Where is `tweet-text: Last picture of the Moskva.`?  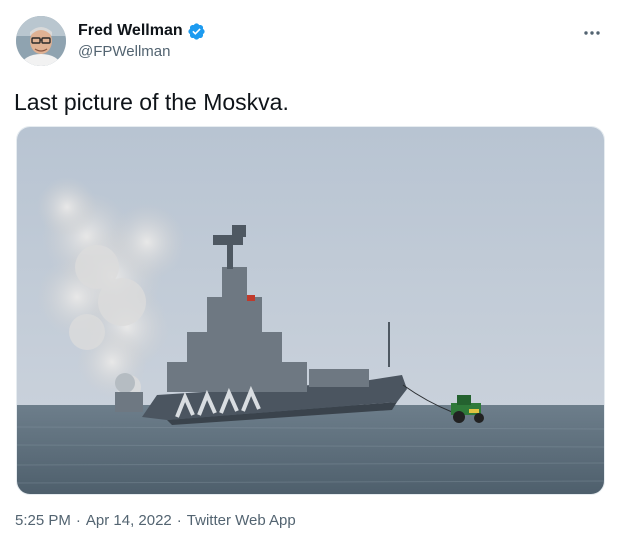 tweet-text: Last picture of the Moskva. is located at coordinates (151, 102).